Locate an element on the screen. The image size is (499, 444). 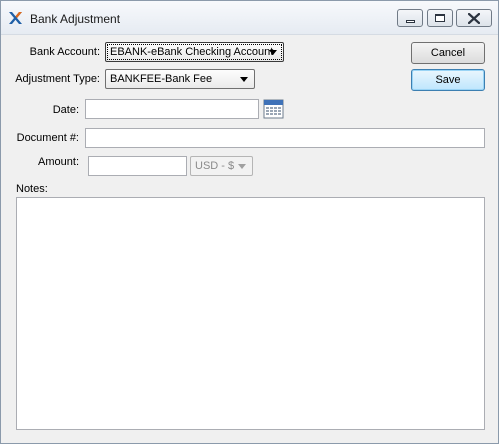
maximize-icon is located at coordinates (440, 18).